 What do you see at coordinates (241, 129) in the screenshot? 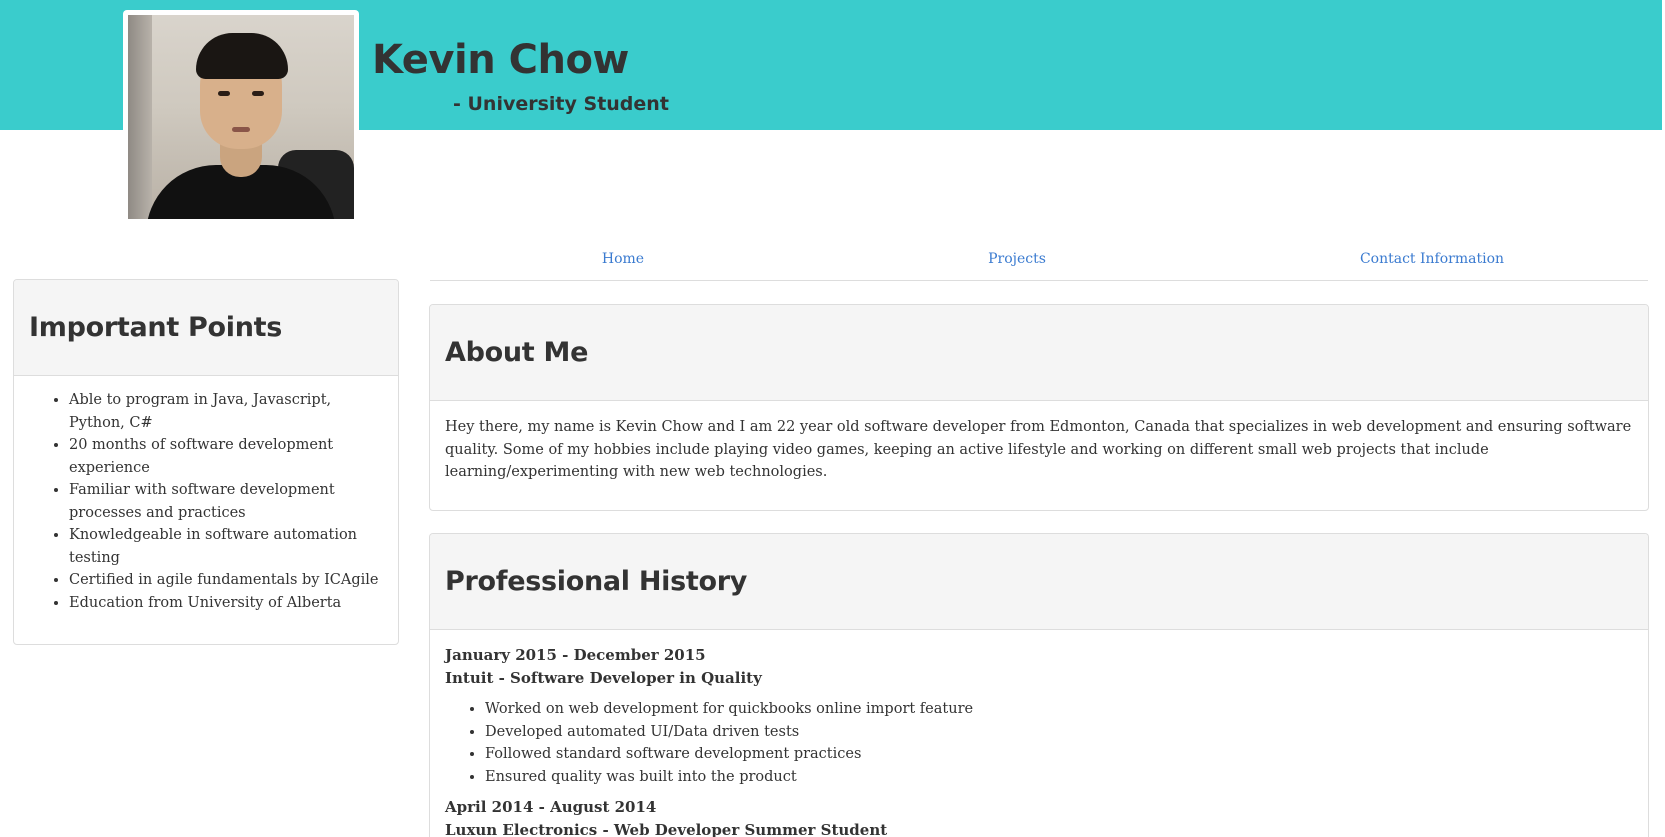
I see `photo-mouth` at bounding box center [241, 129].